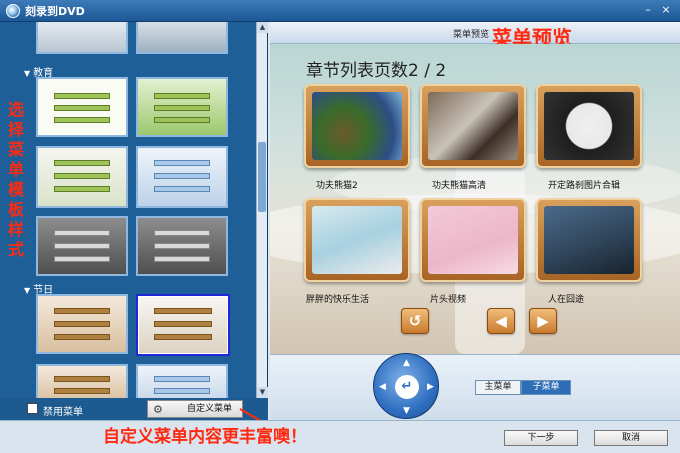 The width and height of the screenshot is (680, 453). I want to click on next-page-button: ▶, so click(543, 321).